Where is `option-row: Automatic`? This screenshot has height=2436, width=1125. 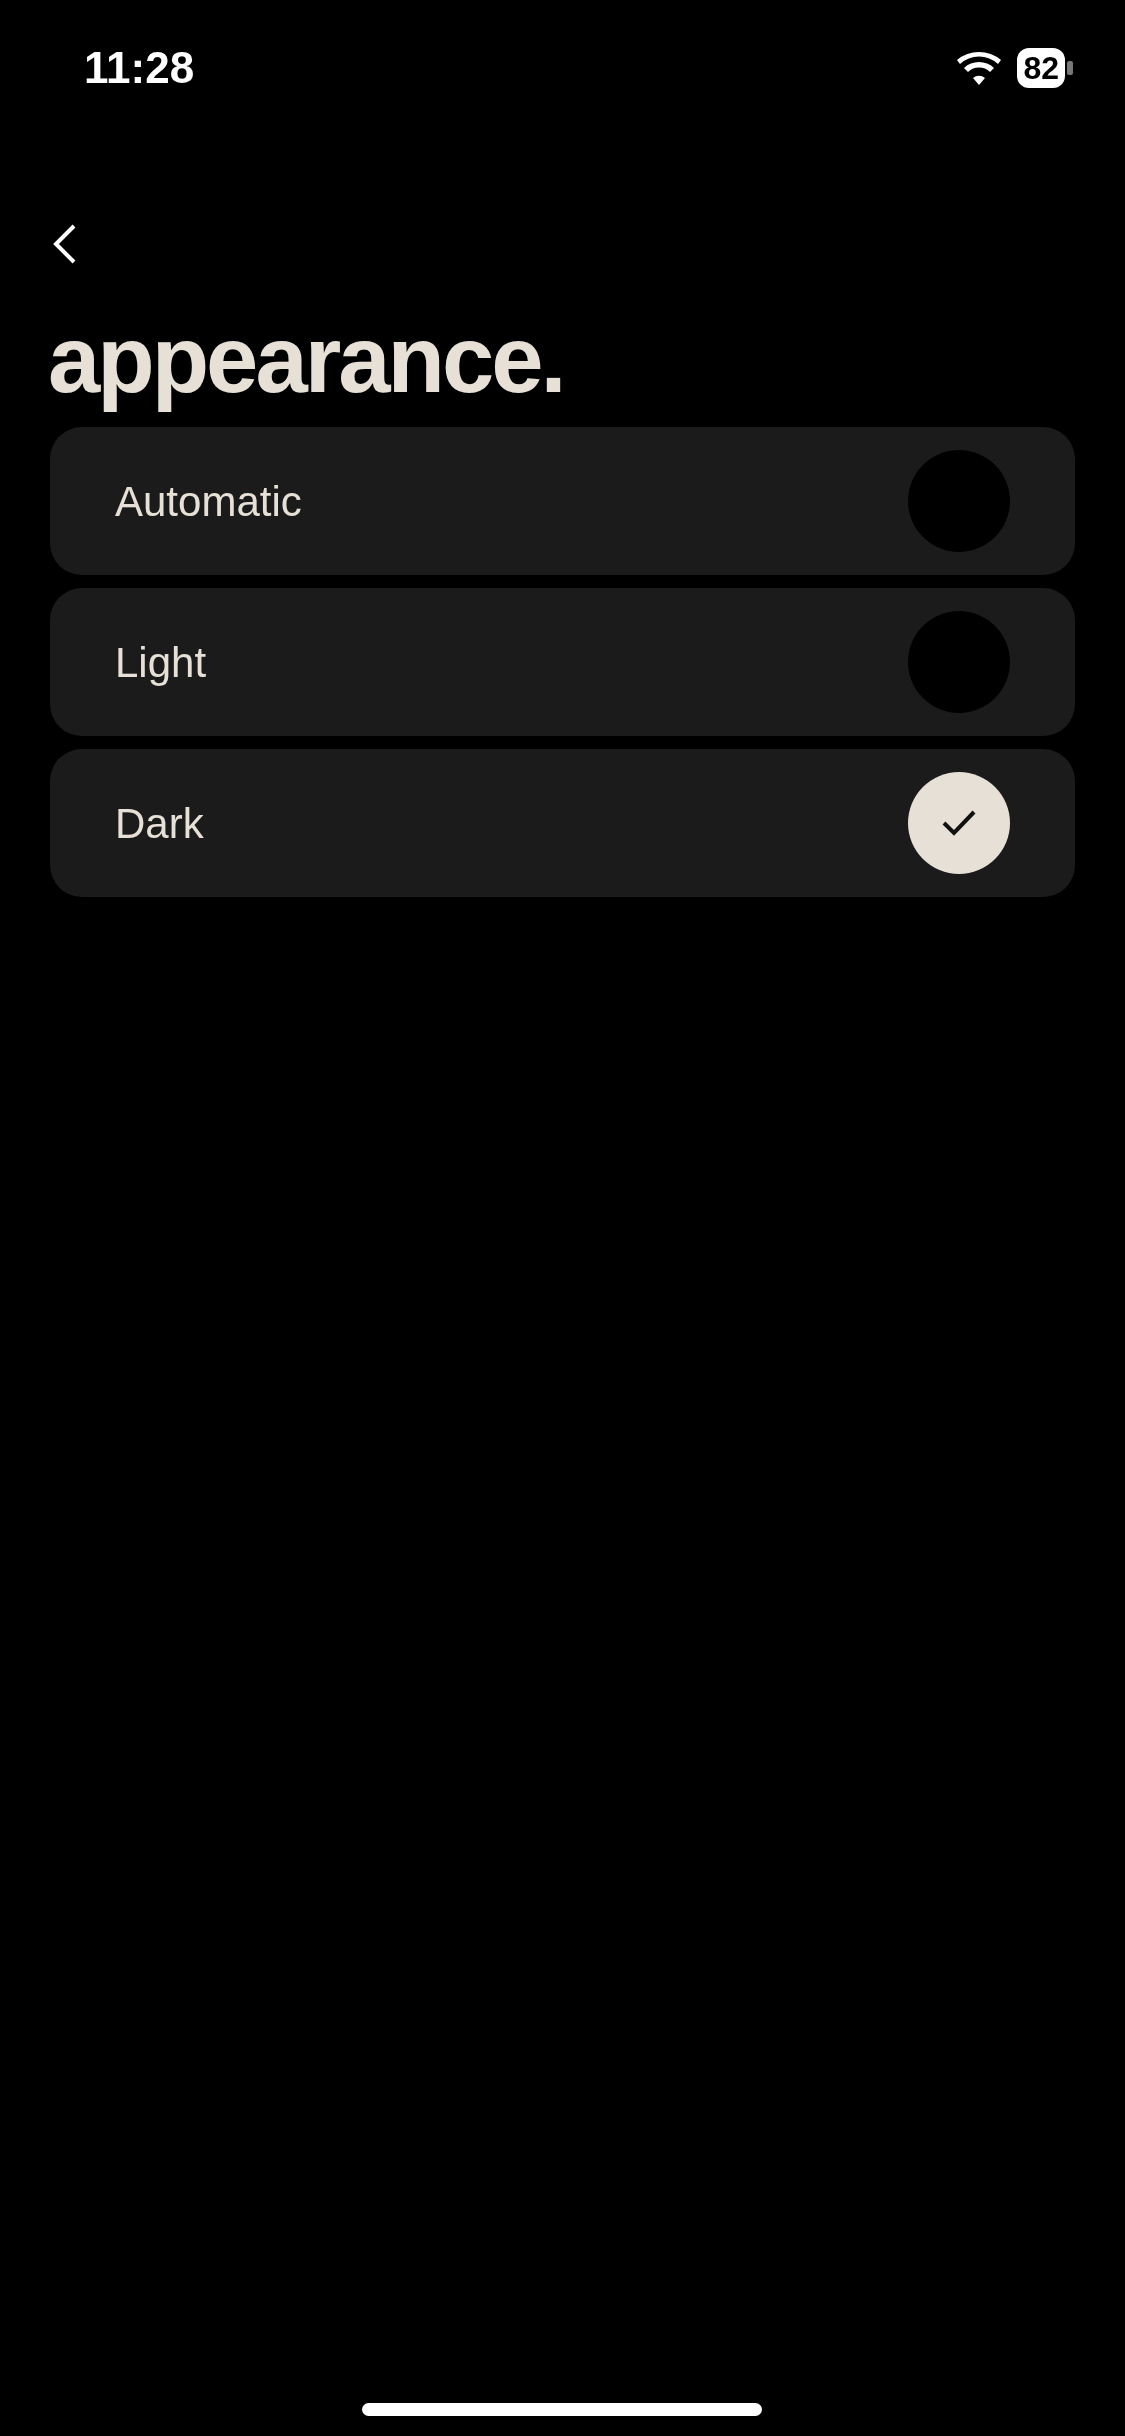
option-row: Automatic is located at coordinates (562, 501).